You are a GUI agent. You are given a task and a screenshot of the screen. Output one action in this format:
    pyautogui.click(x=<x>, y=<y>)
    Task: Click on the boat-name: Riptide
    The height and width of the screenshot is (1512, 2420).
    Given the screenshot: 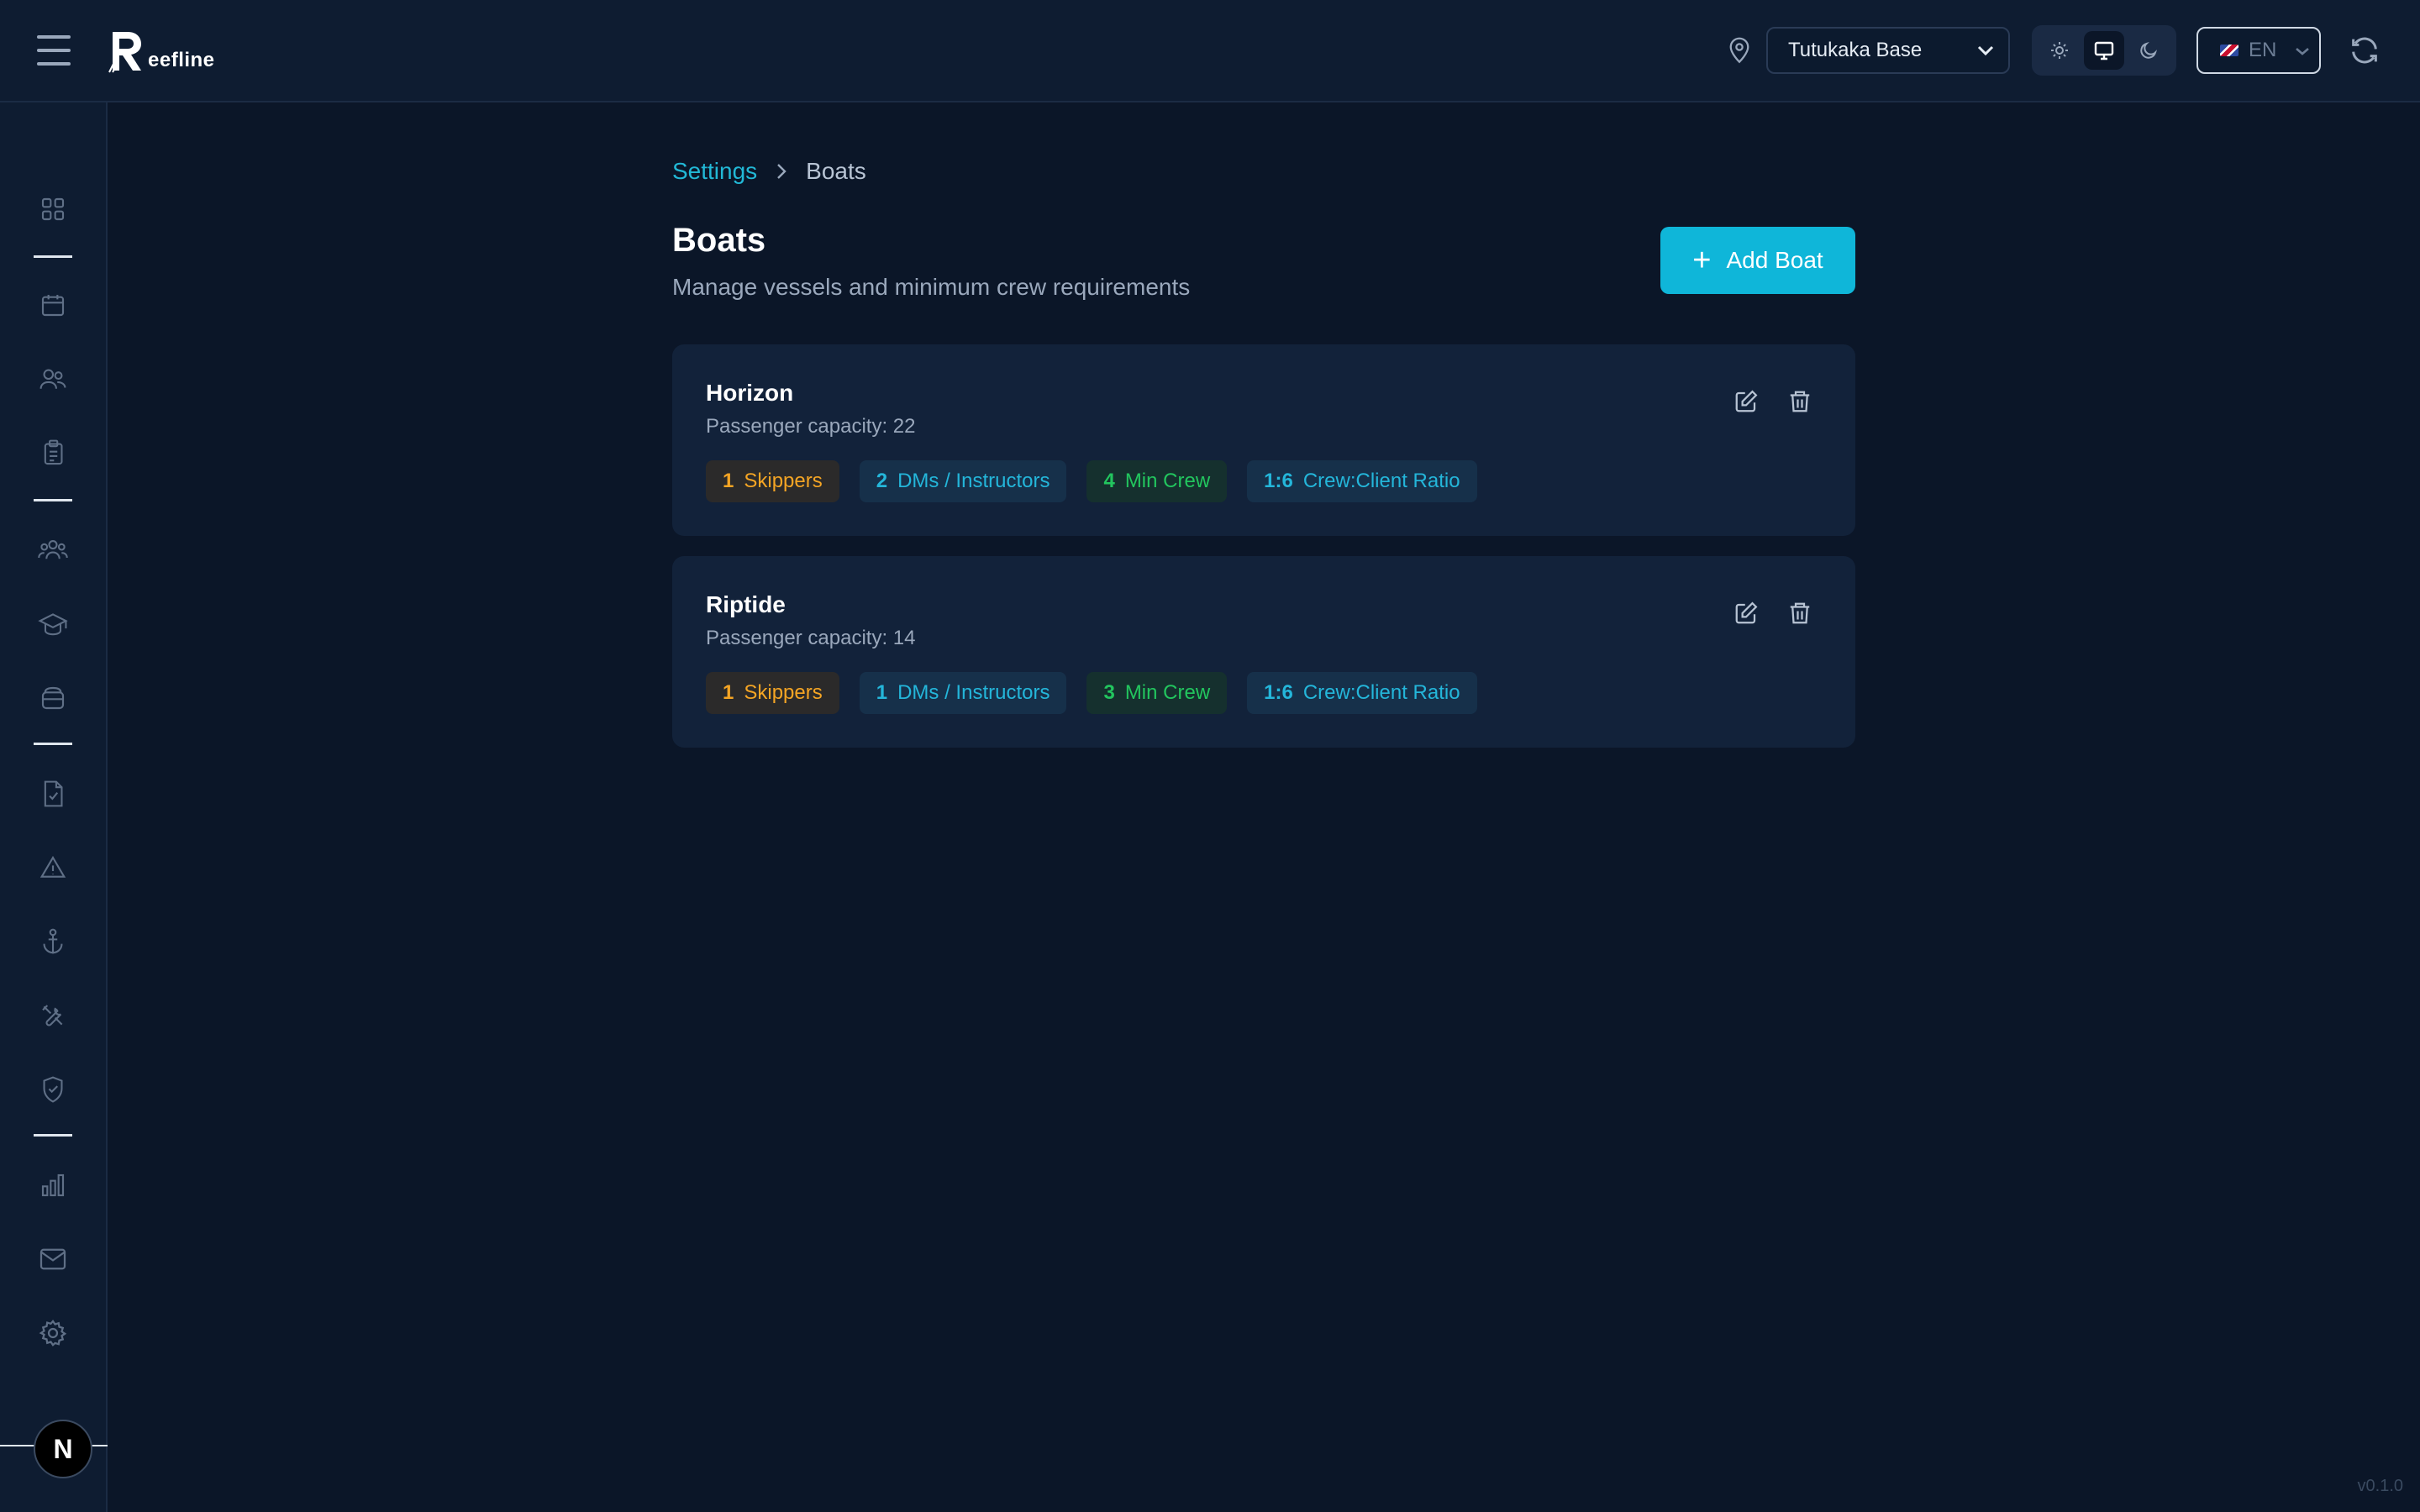 What is the action you would take?
    pyautogui.click(x=746, y=604)
    